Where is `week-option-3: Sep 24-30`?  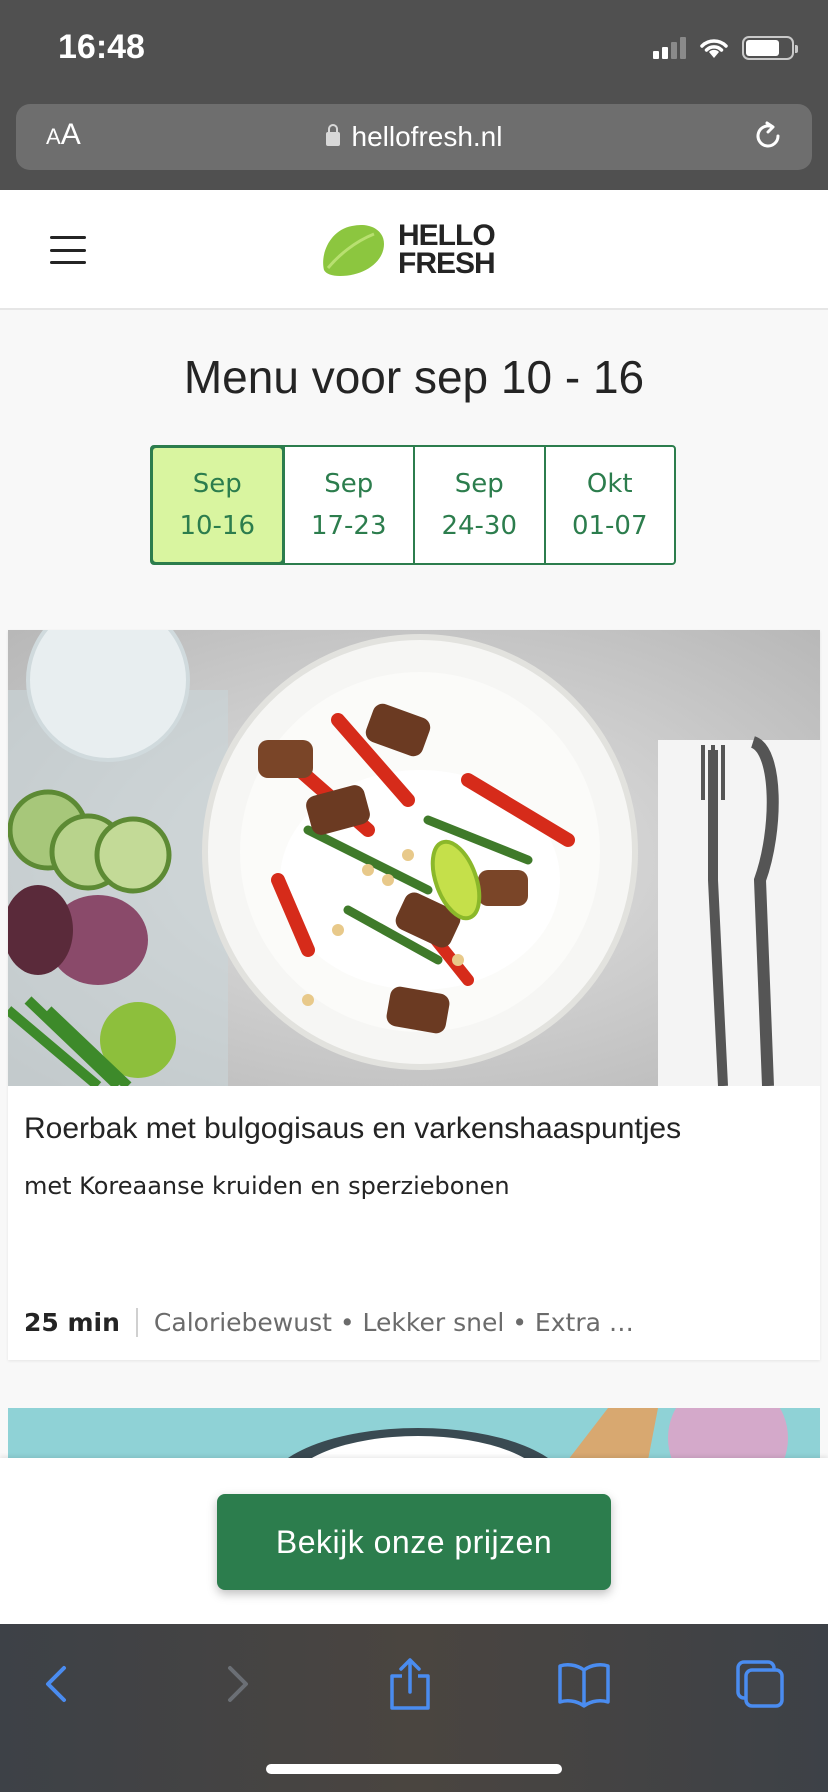
week-option-3: Sep 24-30 is located at coordinates (478, 505).